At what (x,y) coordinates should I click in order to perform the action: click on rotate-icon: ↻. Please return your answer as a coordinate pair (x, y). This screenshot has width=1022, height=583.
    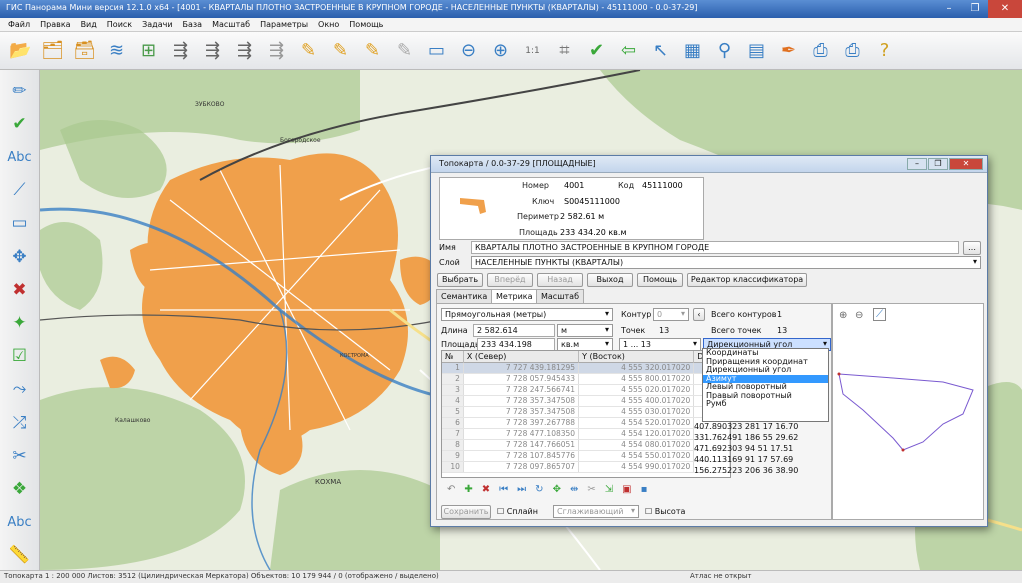
    Looking at the image, I should click on (539, 489).